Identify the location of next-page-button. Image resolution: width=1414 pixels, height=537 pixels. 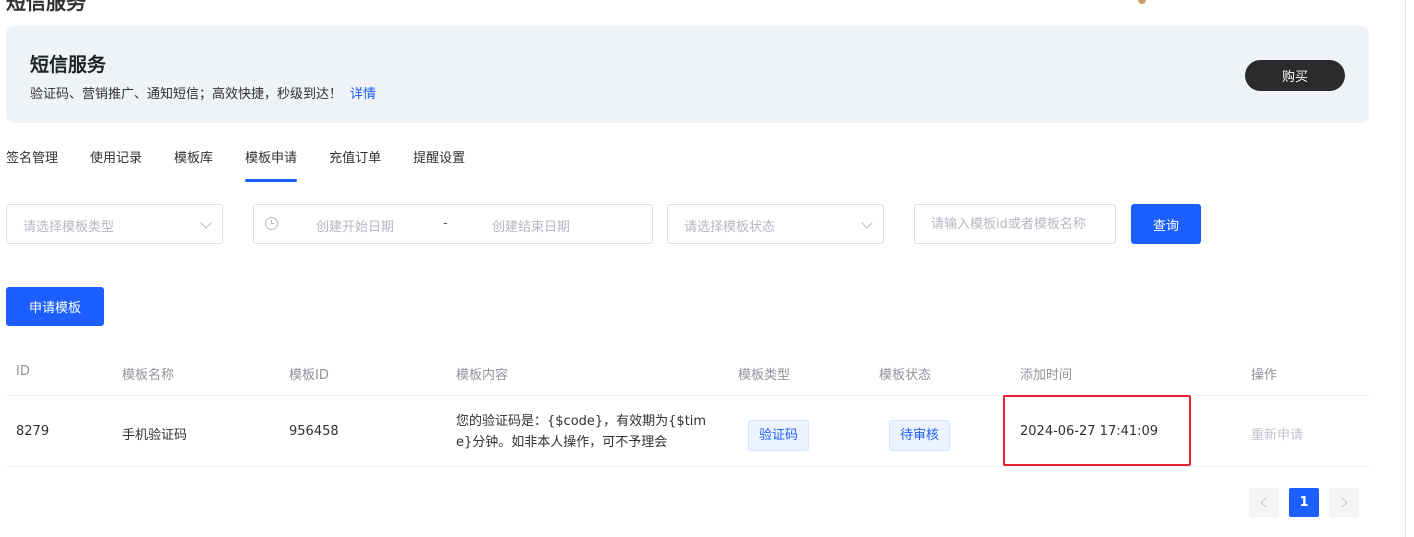
(1344, 502).